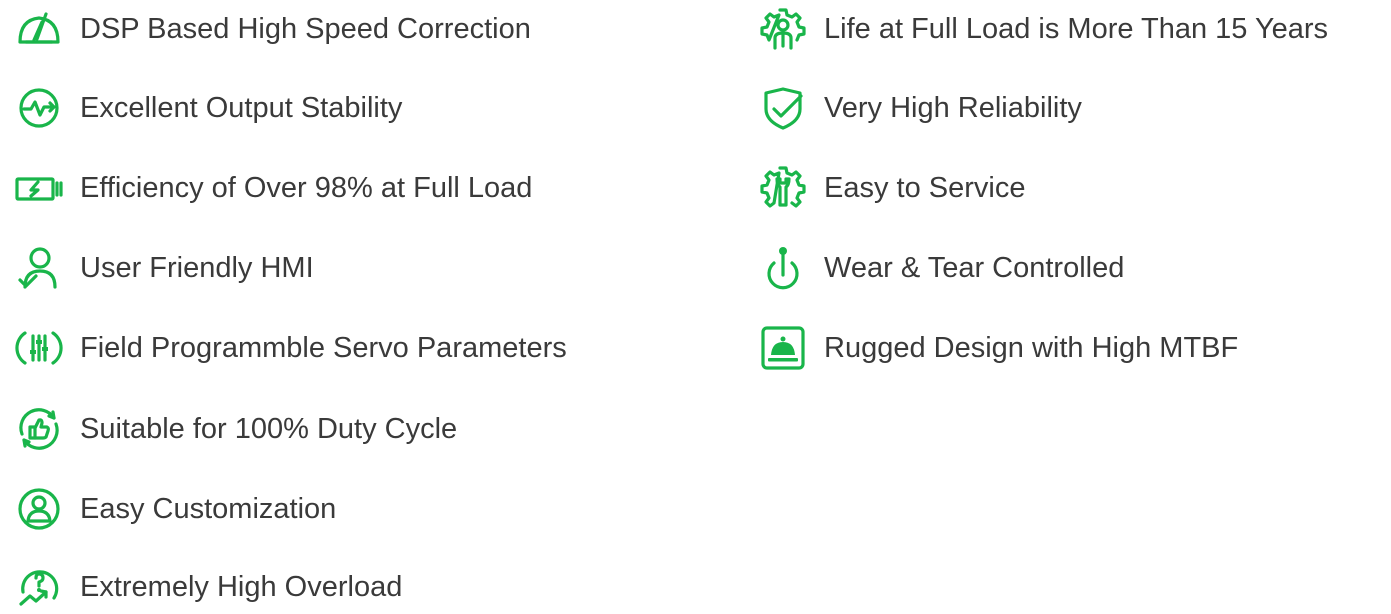 The height and width of the screenshot is (614, 1391). I want to click on speedometer-icon, so click(39, 29).